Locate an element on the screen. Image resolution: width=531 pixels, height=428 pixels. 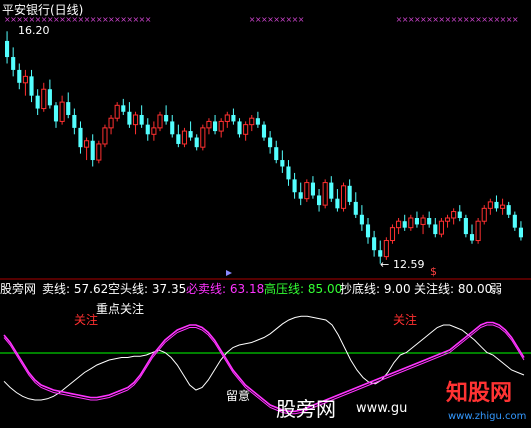
liuyi-label: 留意 is located at coordinates (238, 395).